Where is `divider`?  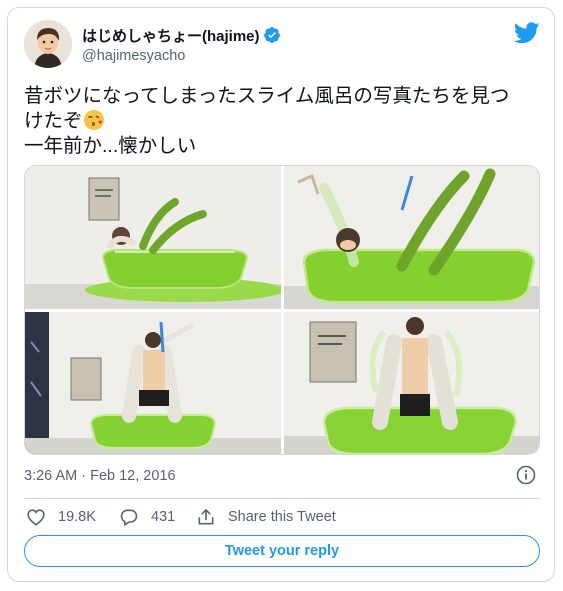
divider is located at coordinates (282, 498).